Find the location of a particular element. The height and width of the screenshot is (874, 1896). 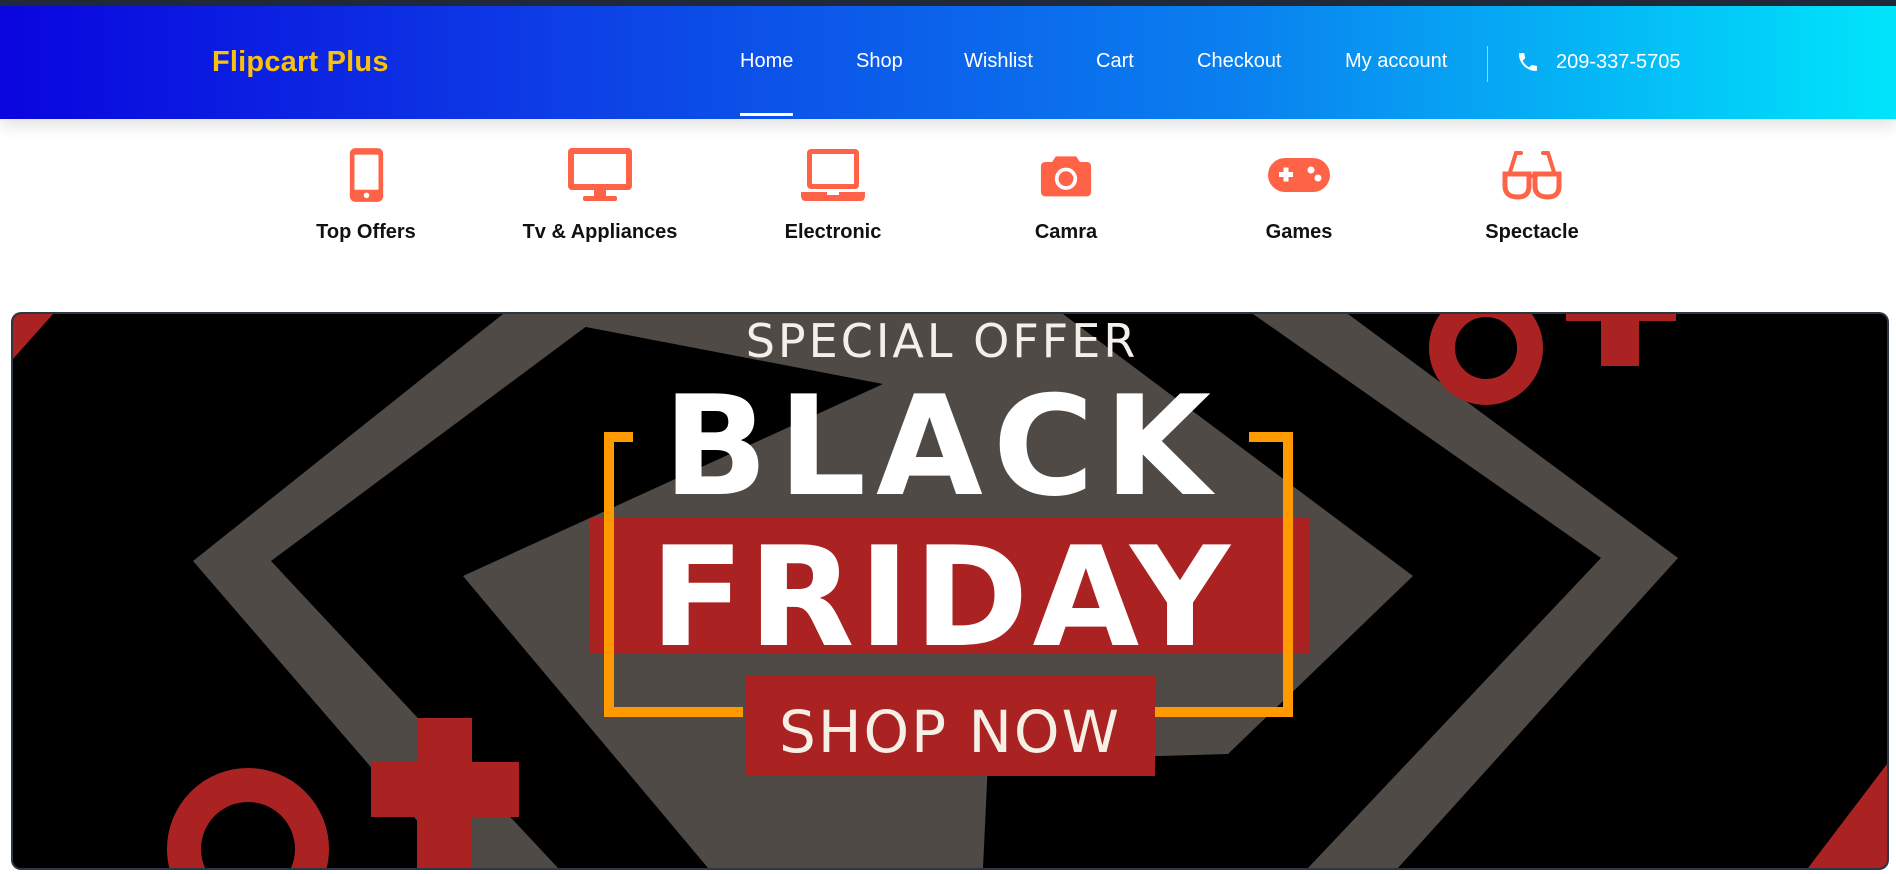

category-label: Tv & Appliances is located at coordinates (600, 232).